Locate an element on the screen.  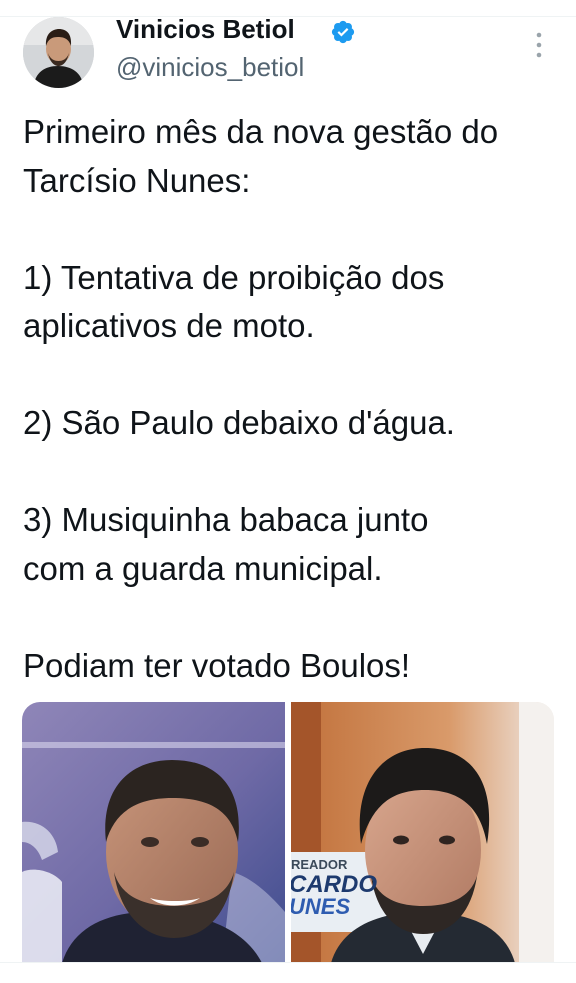
backdrop-text: READOR is located at coordinates (319, 864).